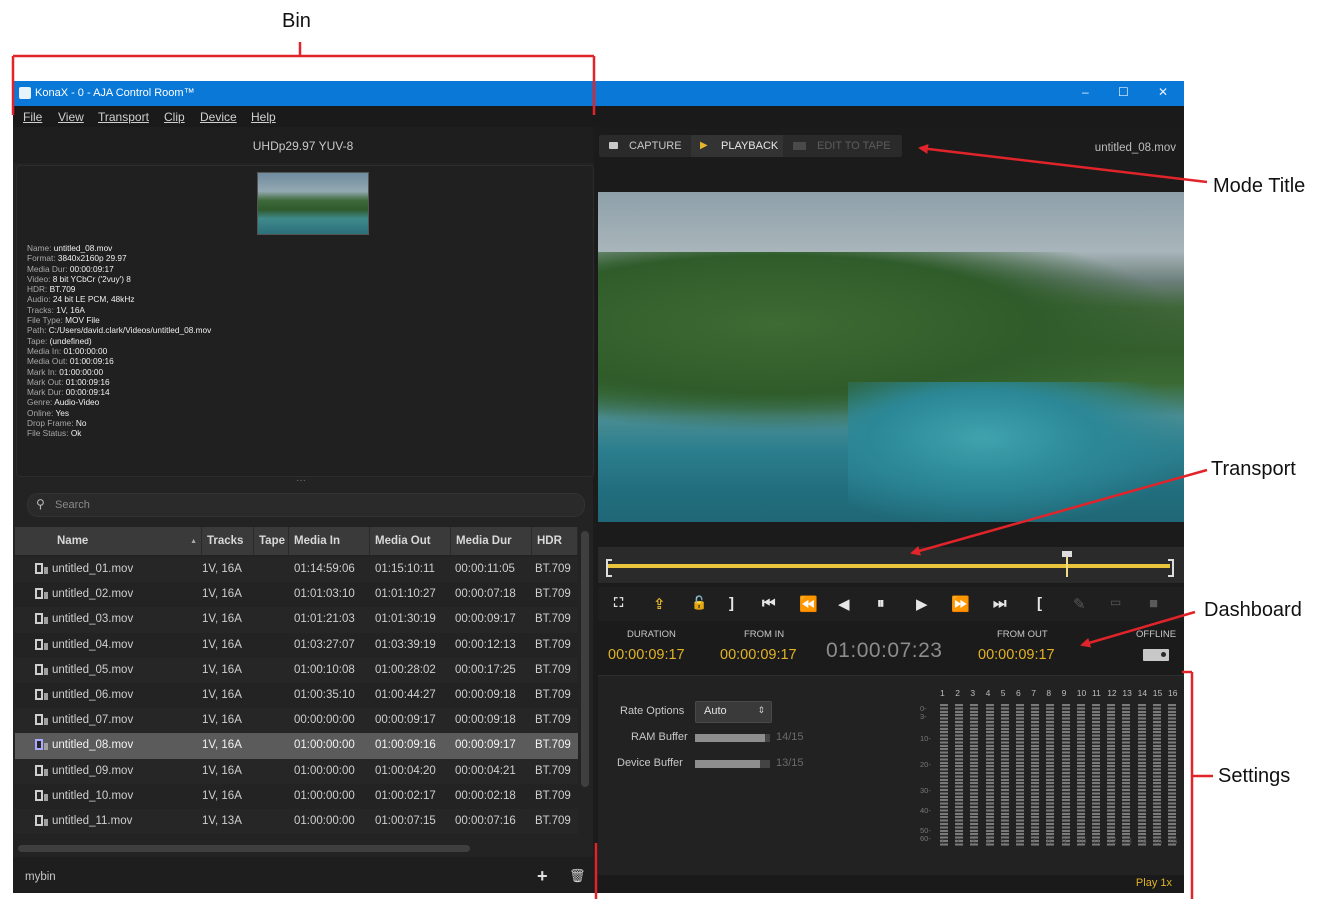  Describe the element at coordinates (218, 117) in the screenshot. I see `menu-device: Device` at that location.